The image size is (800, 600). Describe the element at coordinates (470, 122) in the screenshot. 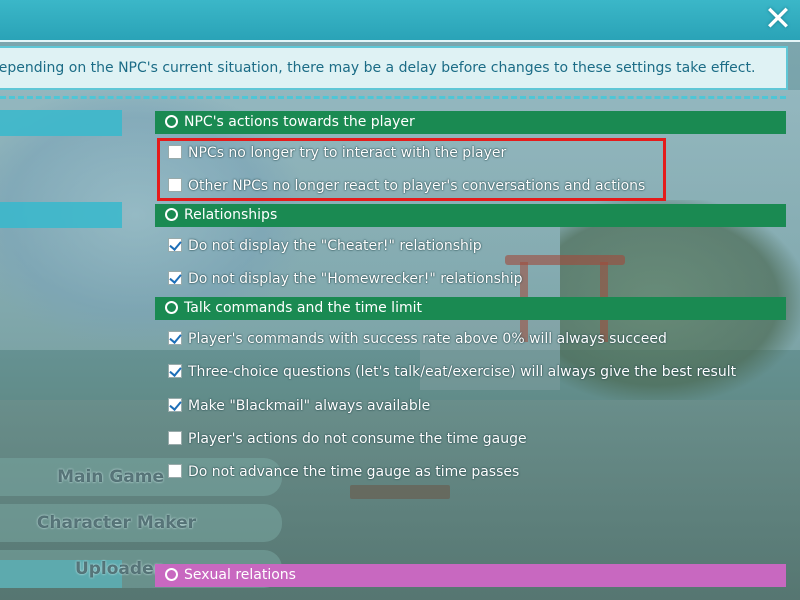

I see `section-npc-actions: NPC's actions towards the player` at that location.